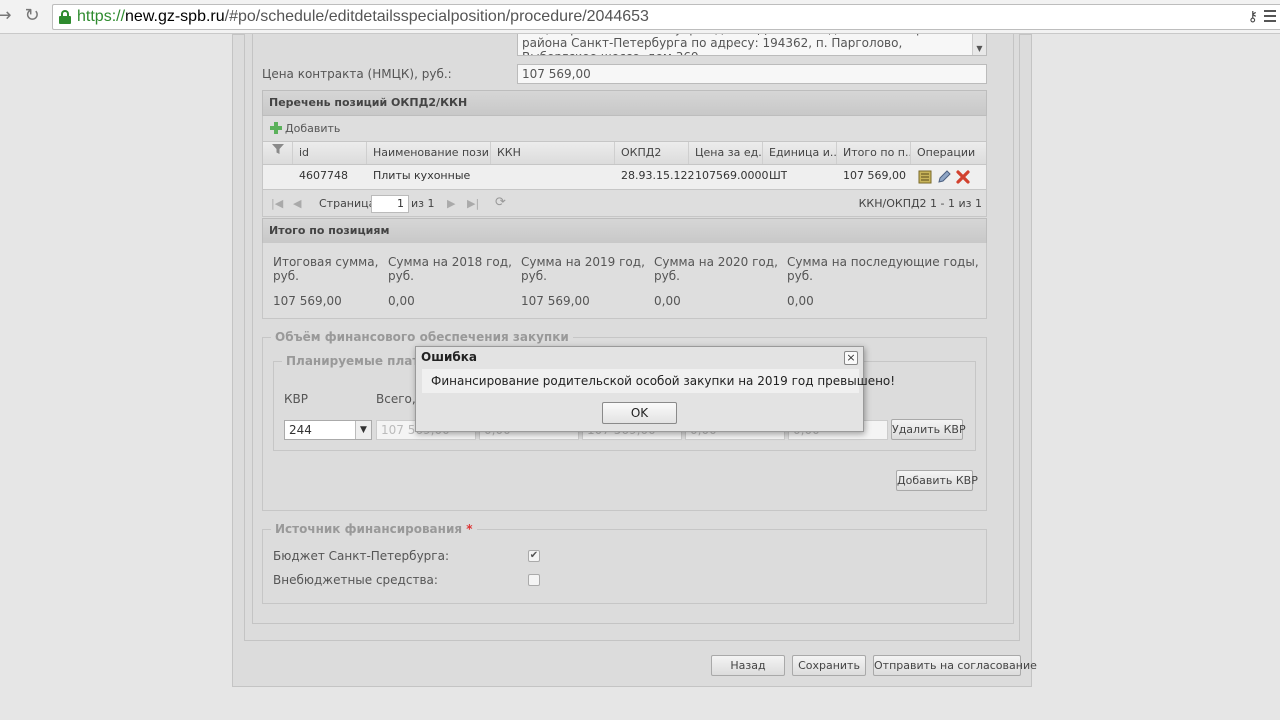 The height and width of the screenshot is (720, 1280). I want to click on extrabudget-label: Внебюджетные средства:, so click(355, 580).